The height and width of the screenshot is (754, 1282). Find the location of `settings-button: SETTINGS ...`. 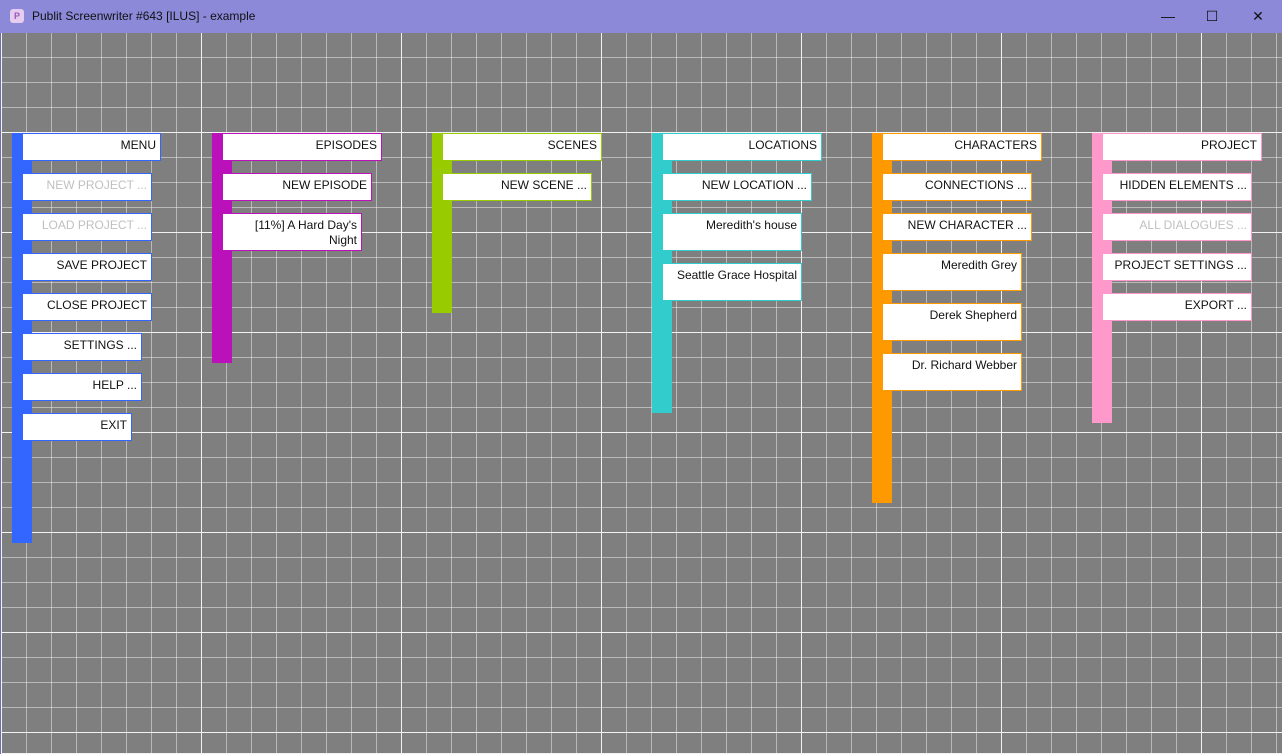

settings-button: SETTINGS ... is located at coordinates (82, 347).